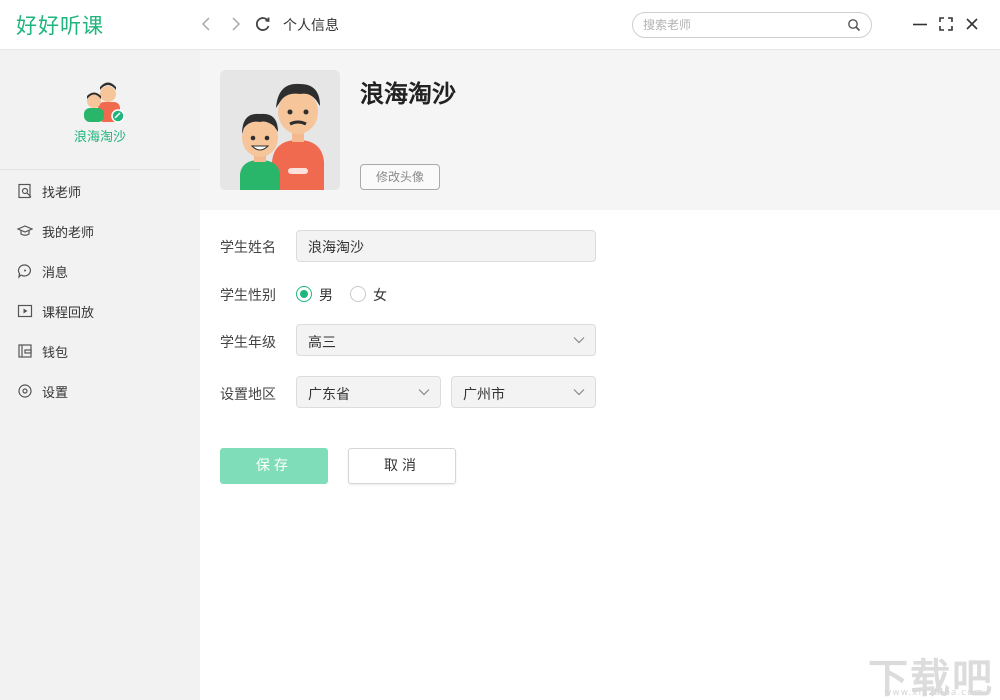  Describe the element at coordinates (68, 313) in the screenshot. I see `sidebar-item-label: 课程回放` at that location.